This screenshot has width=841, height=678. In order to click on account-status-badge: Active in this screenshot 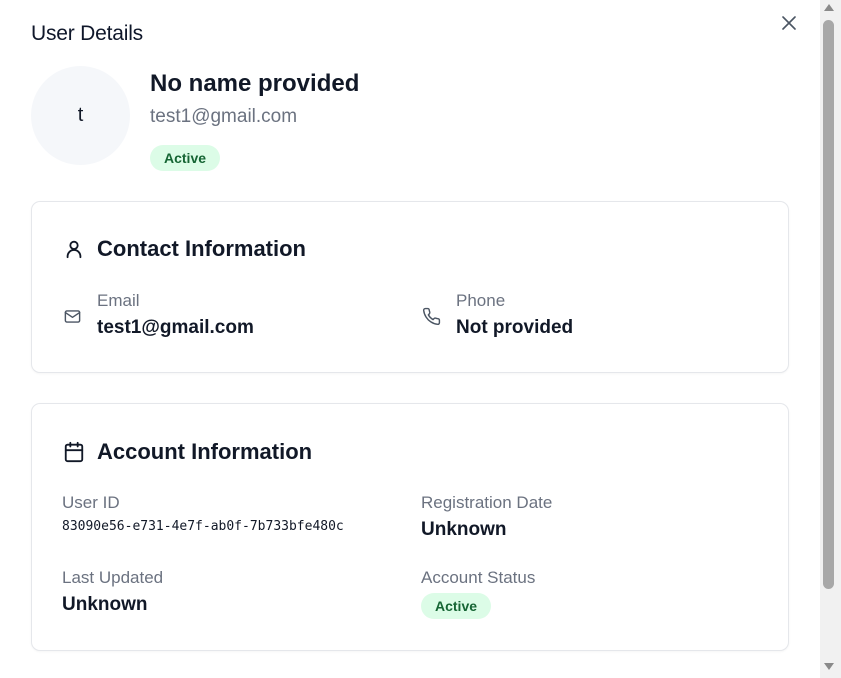, I will do `click(456, 606)`.